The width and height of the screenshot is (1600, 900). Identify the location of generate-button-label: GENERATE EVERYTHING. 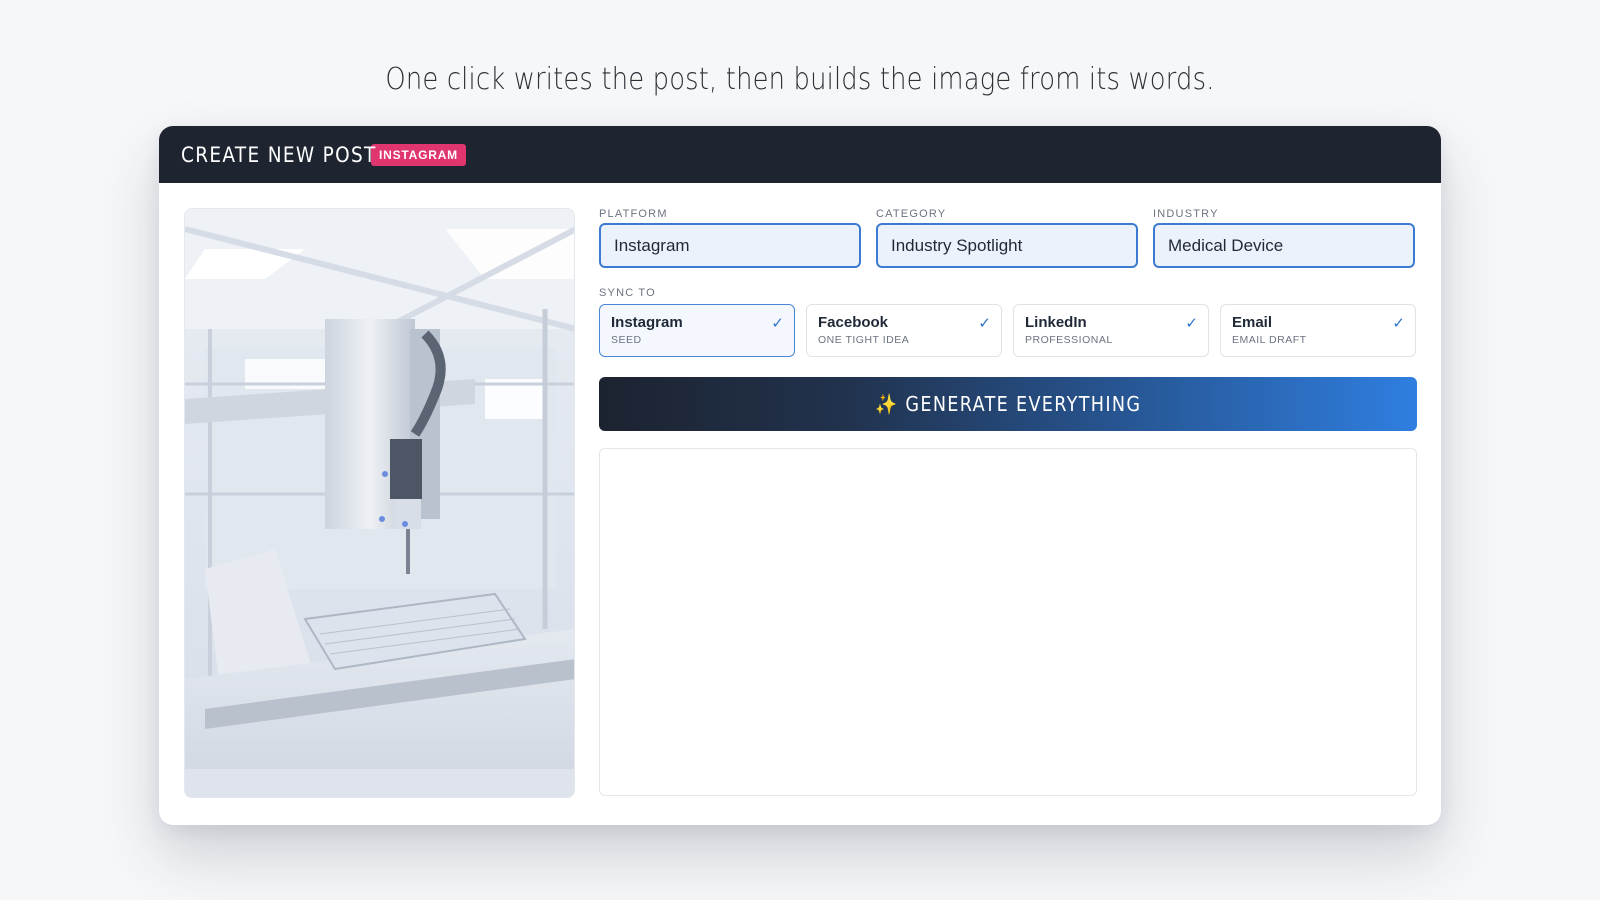
(1023, 404).